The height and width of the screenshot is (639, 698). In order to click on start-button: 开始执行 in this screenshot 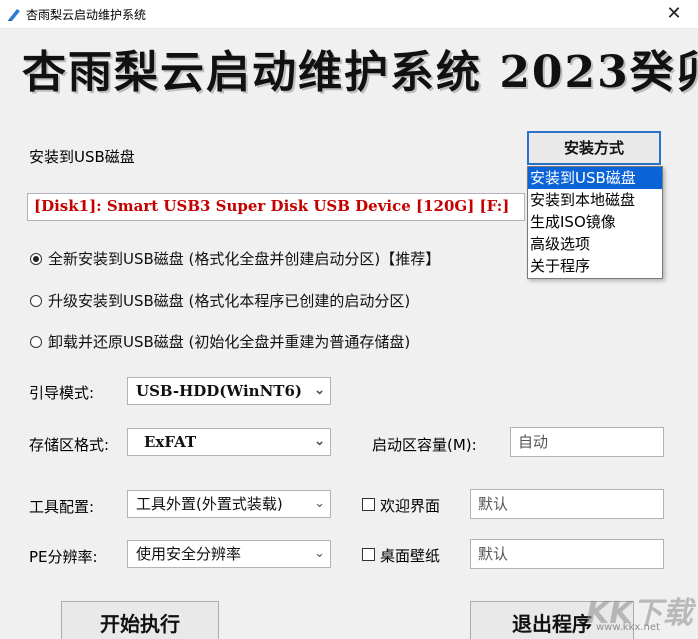, I will do `click(140, 620)`.